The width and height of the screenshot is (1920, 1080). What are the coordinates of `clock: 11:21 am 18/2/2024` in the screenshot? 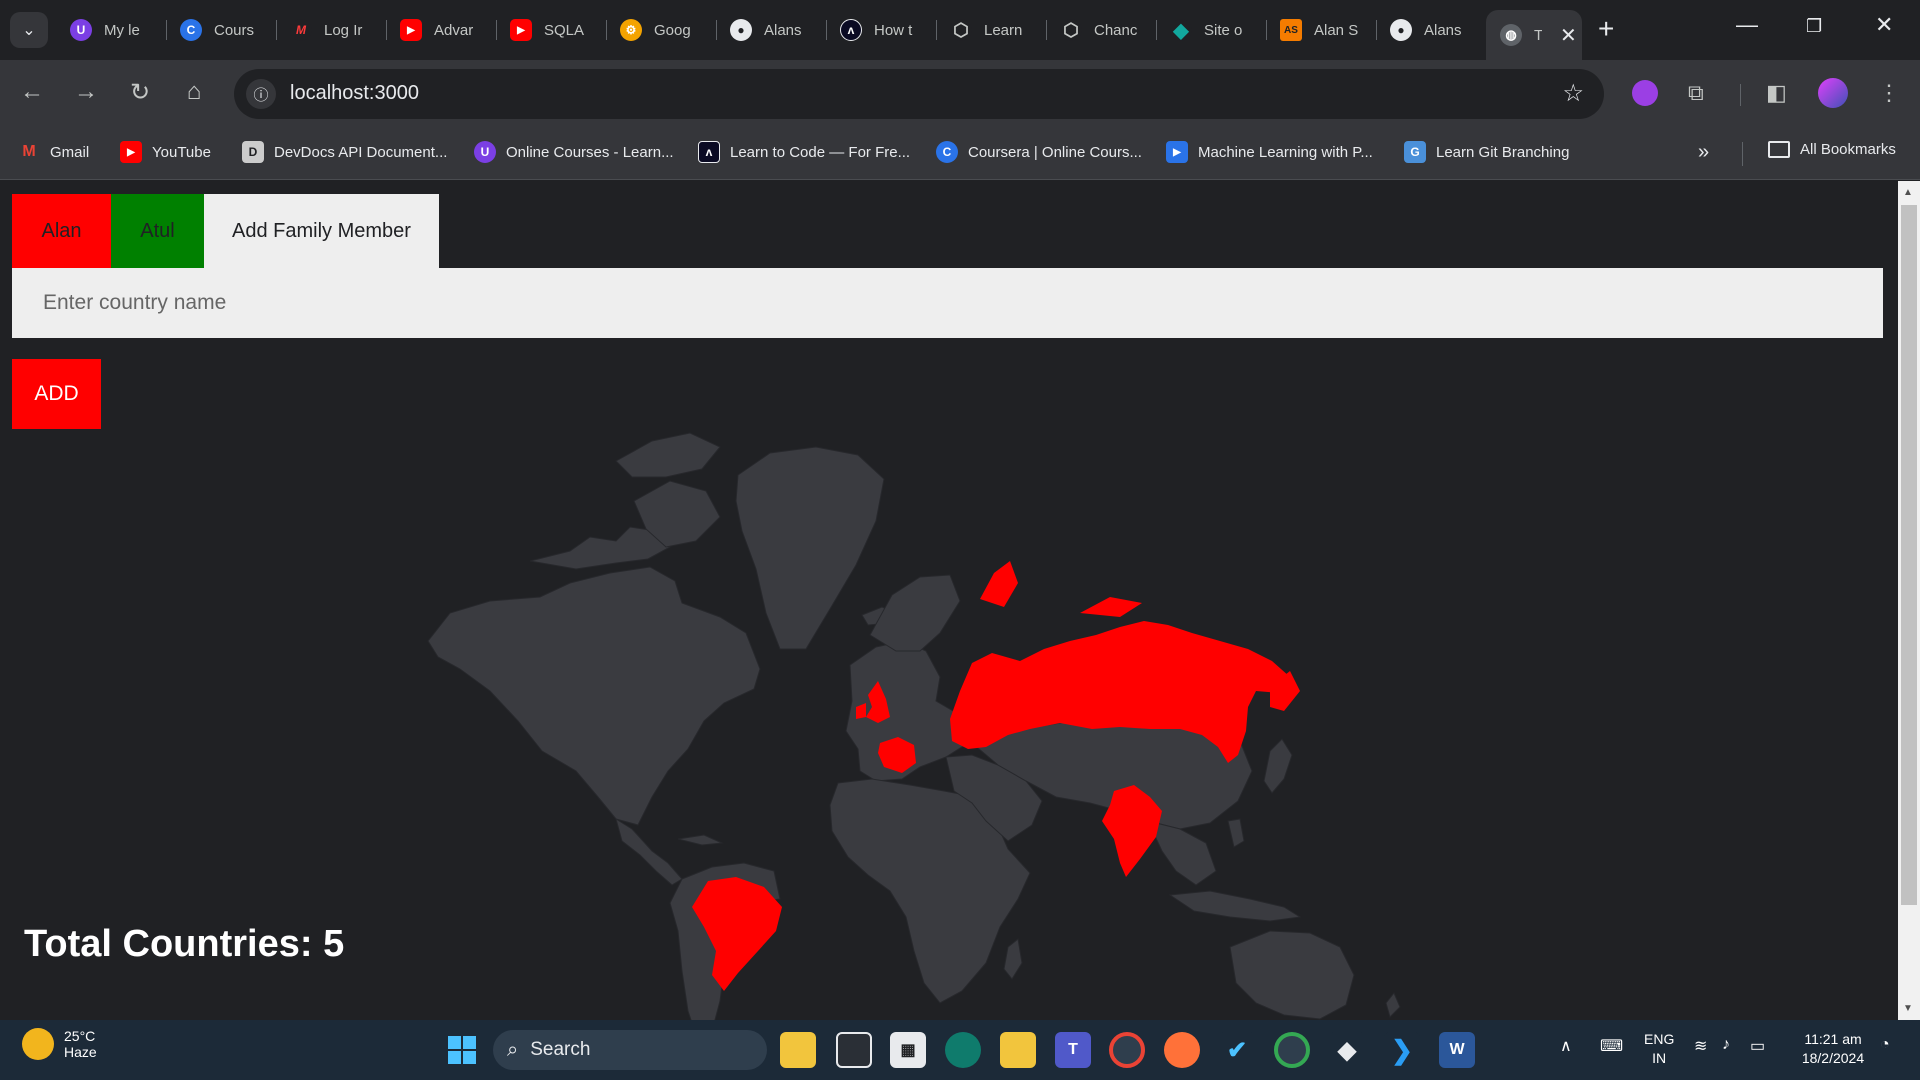 It's located at (1833, 1049).